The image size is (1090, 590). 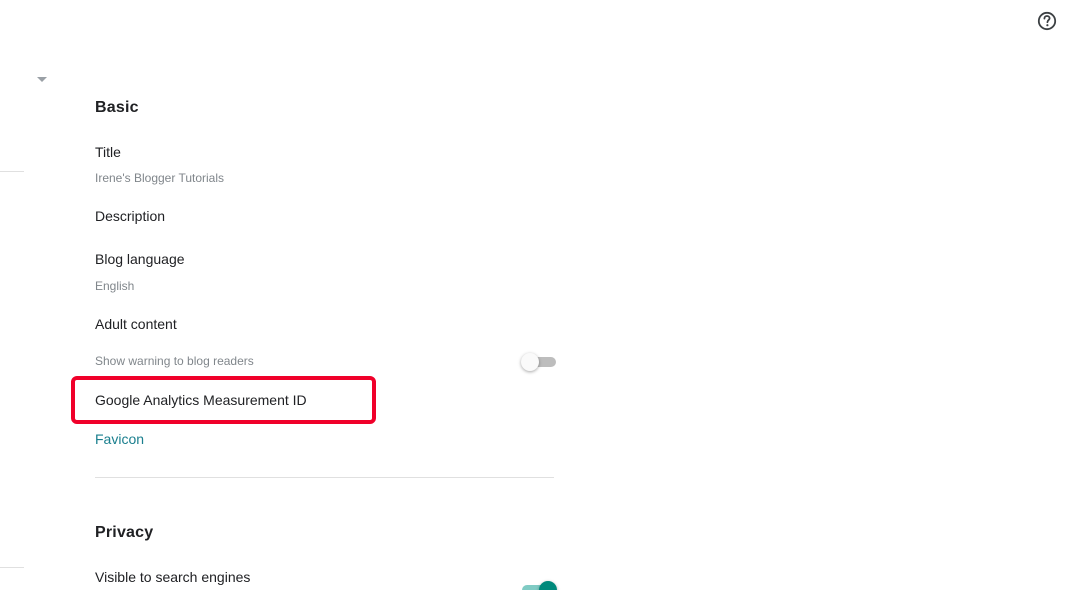 I want to click on setting-description-label: Description, so click(x=130, y=216).